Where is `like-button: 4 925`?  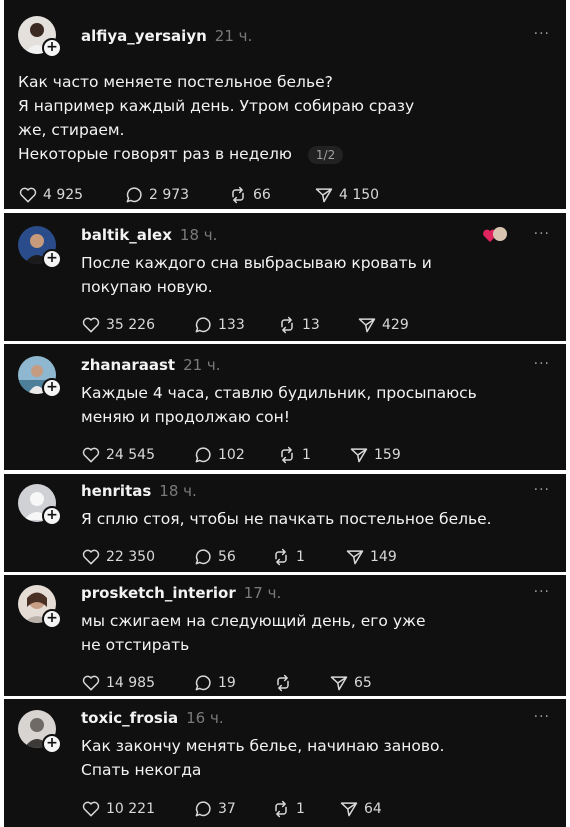
like-button: 4 925 is located at coordinates (50, 195).